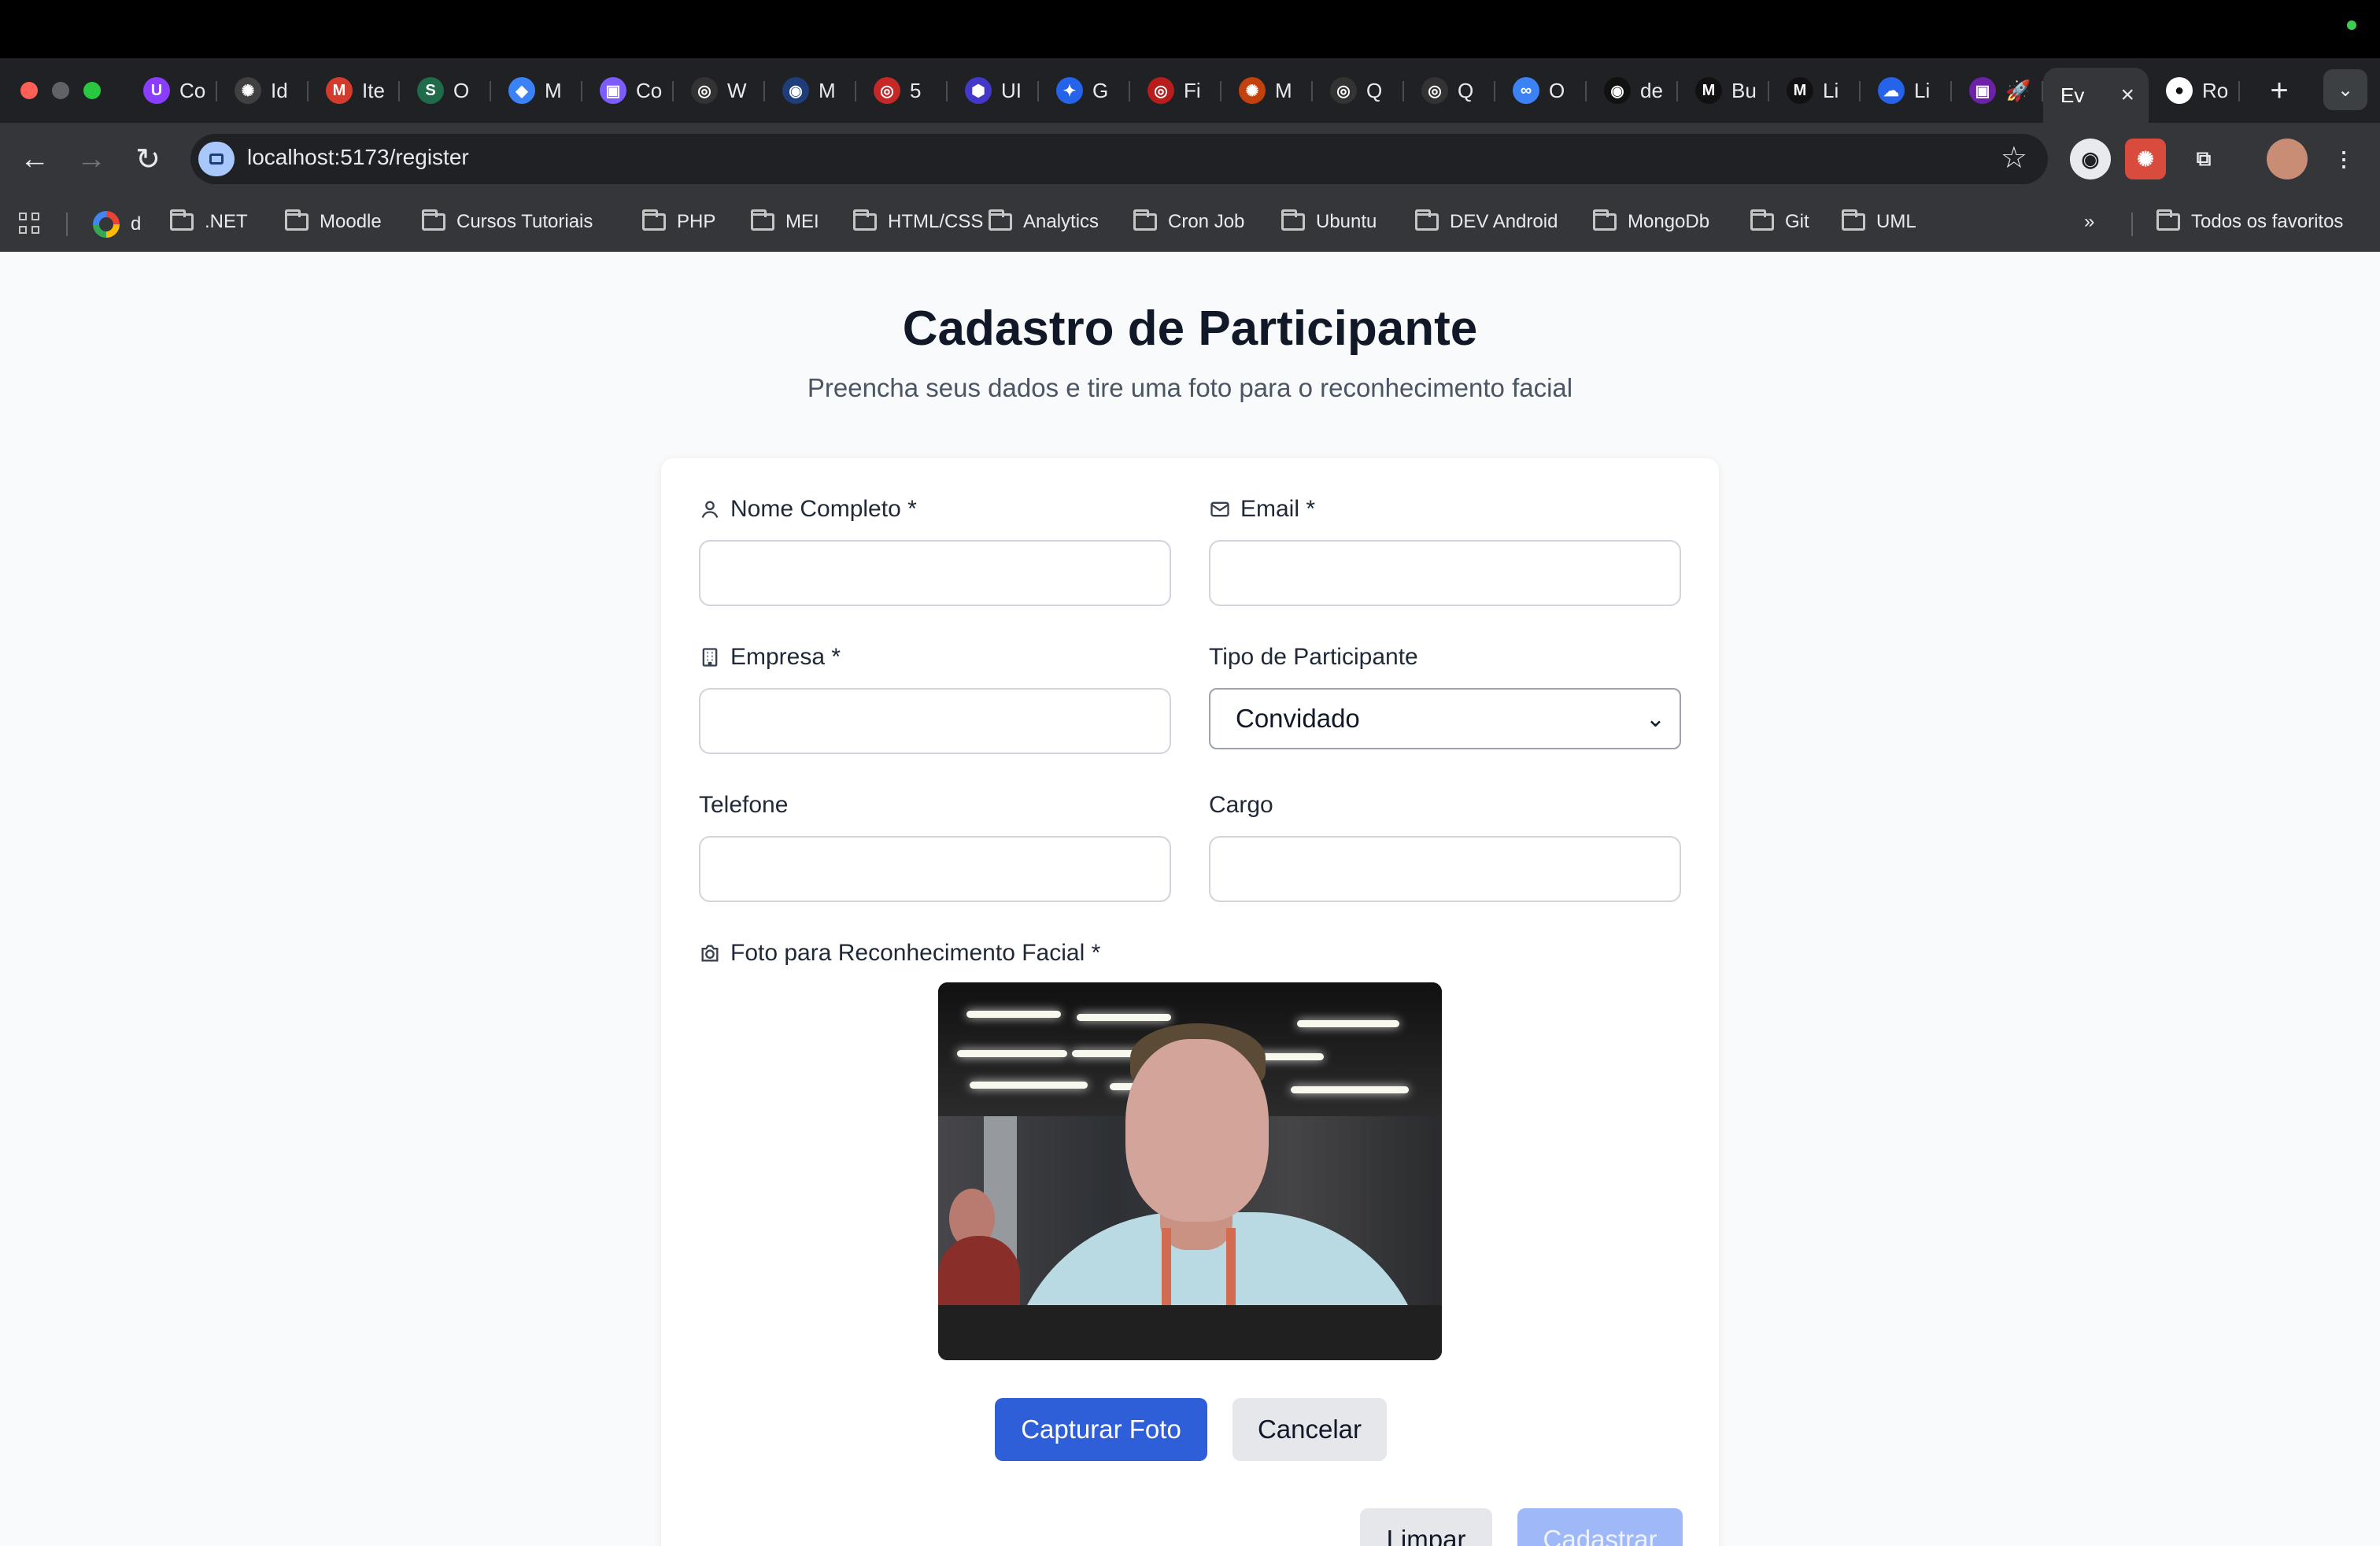 This screenshot has height=1546, width=2380. Describe the element at coordinates (351, 221) in the screenshot. I see `bookmark-label: Moodle` at that location.